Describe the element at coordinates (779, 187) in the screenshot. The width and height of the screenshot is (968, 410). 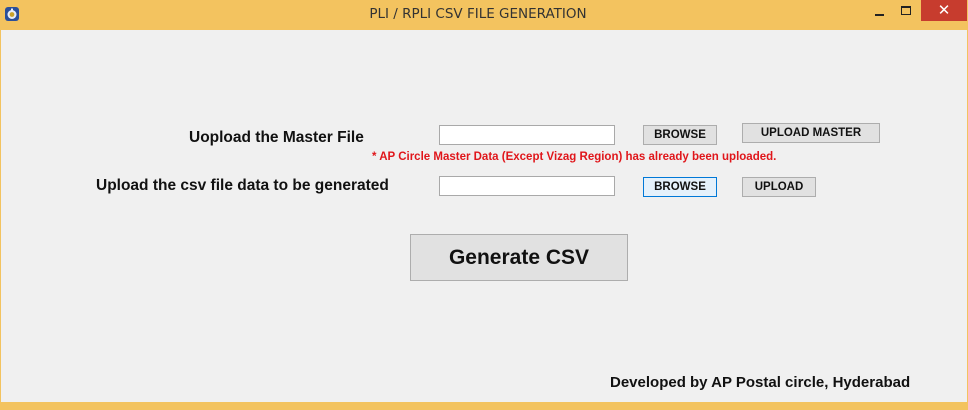
I see `upload-csv-button: UPLOAD` at that location.